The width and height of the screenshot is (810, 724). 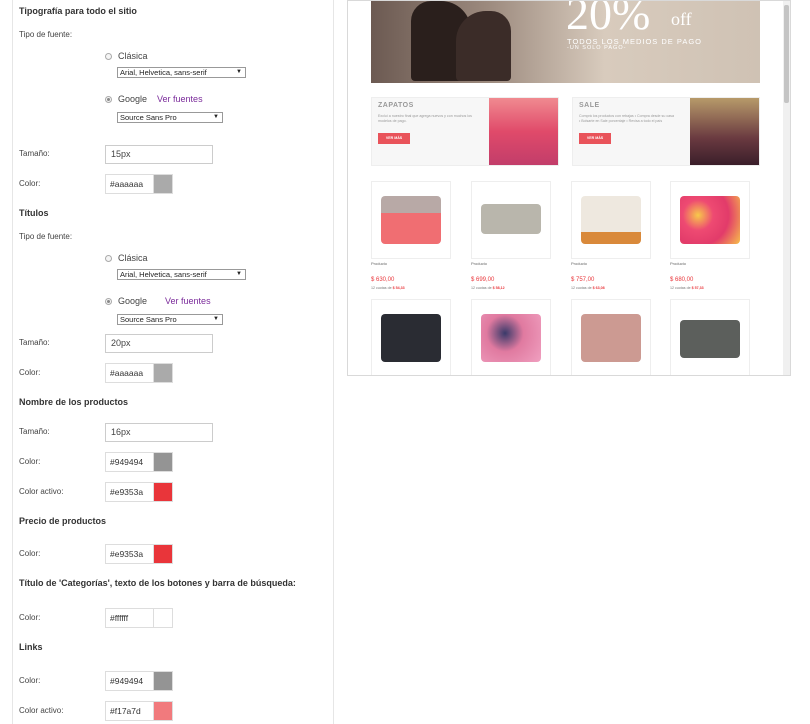 What do you see at coordinates (133, 99) in the screenshot?
I see `radio-google-label: Google` at bounding box center [133, 99].